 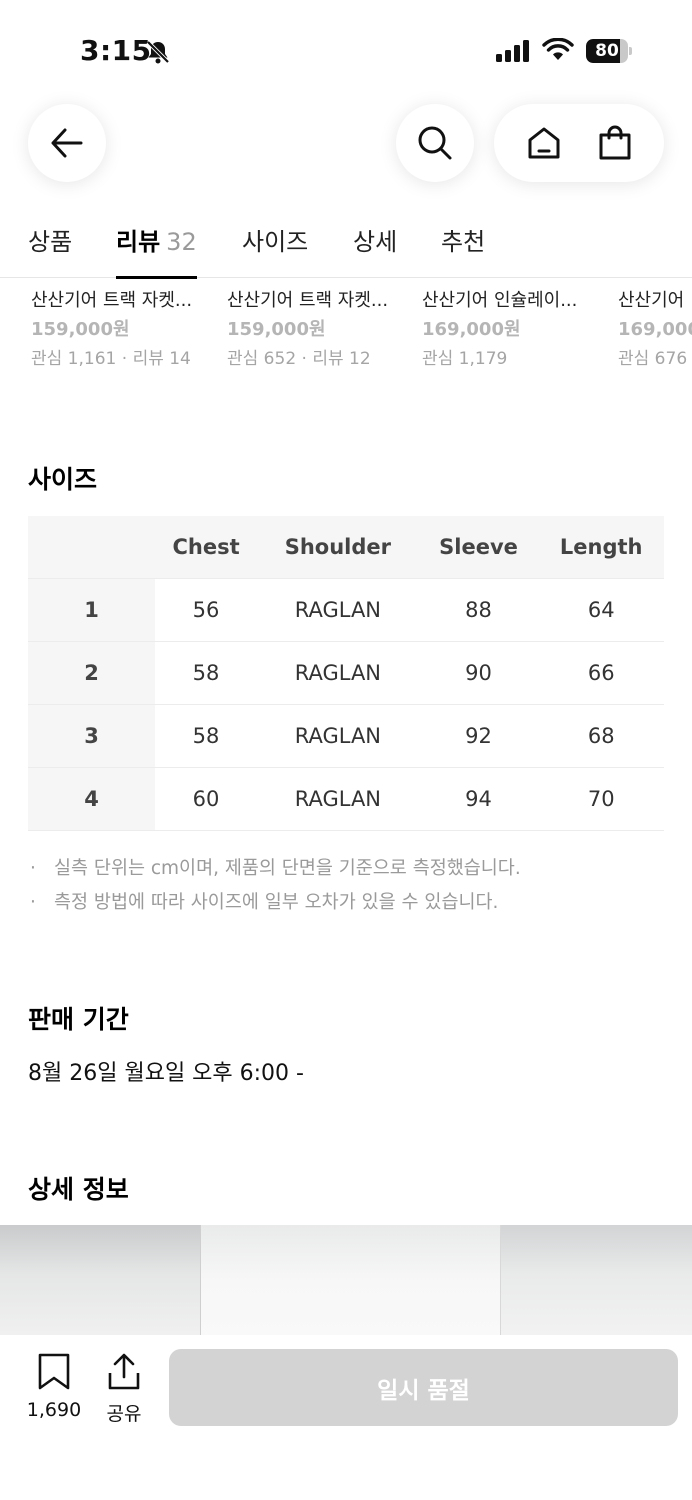 What do you see at coordinates (478, 610) in the screenshot?
I see `table-cell: 88` at bounding box center [478, 610].